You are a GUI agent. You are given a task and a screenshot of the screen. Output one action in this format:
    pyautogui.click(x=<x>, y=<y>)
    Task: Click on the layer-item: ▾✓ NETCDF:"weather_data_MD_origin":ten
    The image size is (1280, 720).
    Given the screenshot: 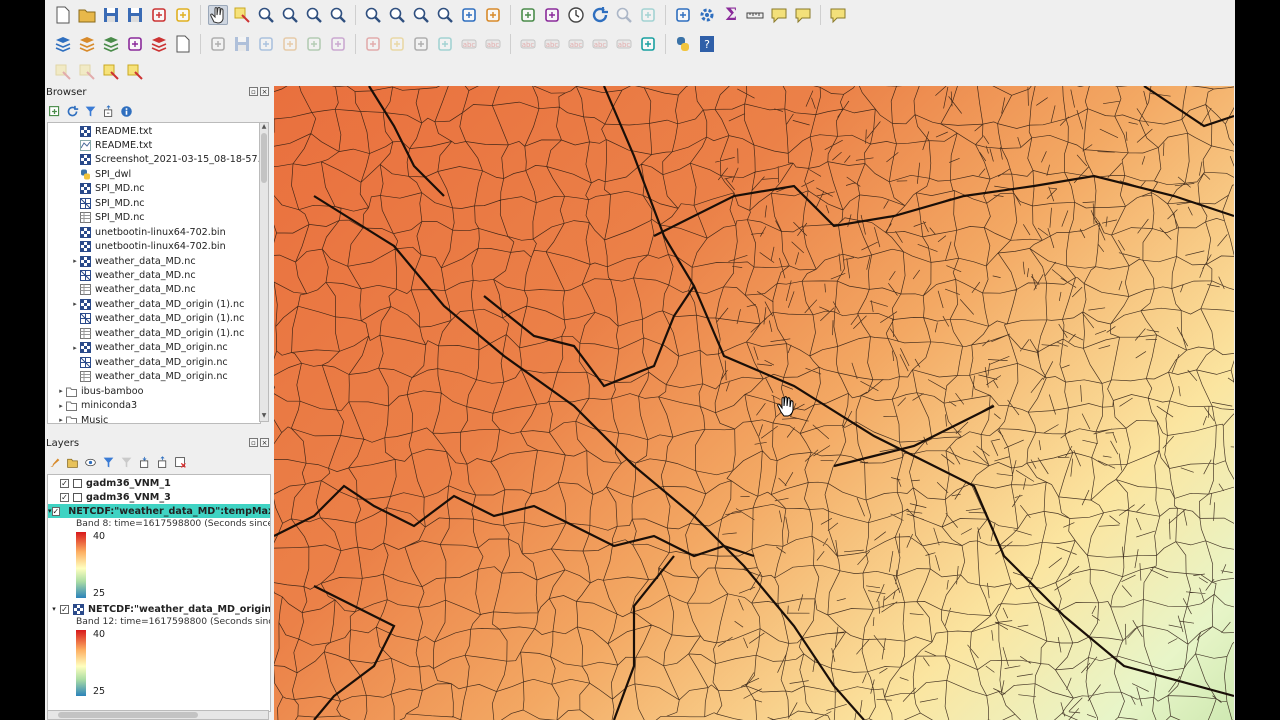 What is the action you would take?
    pyautogui.click(x=159, y=609)
    